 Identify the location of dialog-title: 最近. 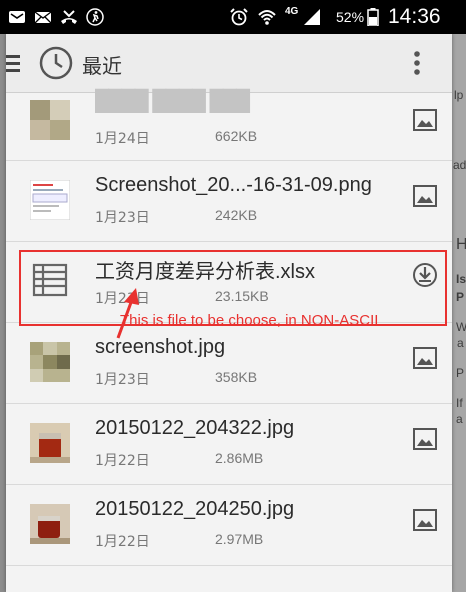
(102, 66).